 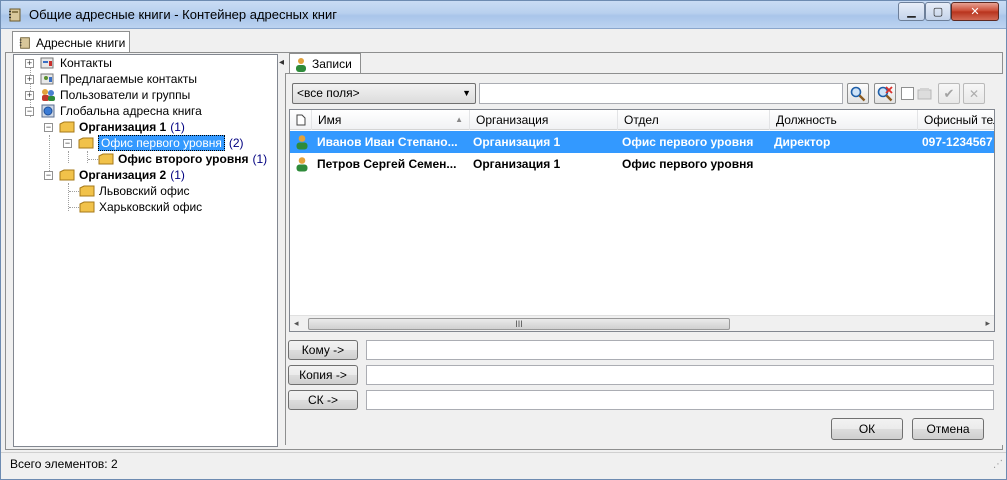 I want to click on close-icon: ✕, so click(x=975, y=12).